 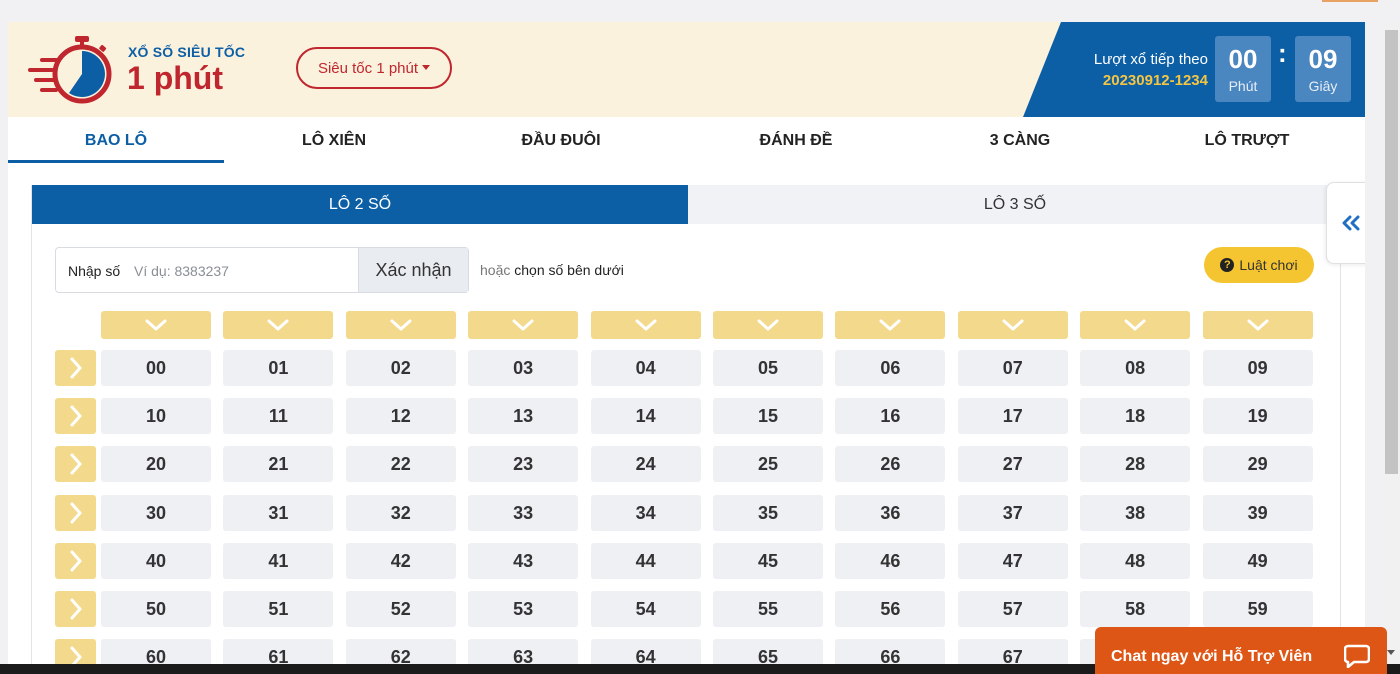 I want to click on number-cell: 13, so click(x=523, y=416).